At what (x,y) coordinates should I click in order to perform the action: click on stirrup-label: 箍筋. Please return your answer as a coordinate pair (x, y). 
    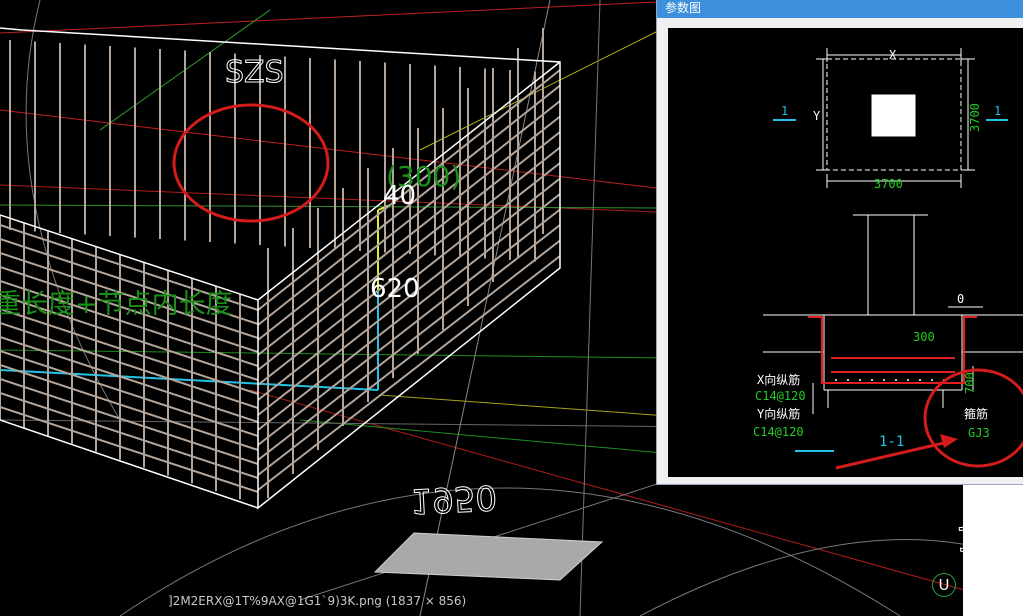
    Looking at the image, I should click on (976, 414).